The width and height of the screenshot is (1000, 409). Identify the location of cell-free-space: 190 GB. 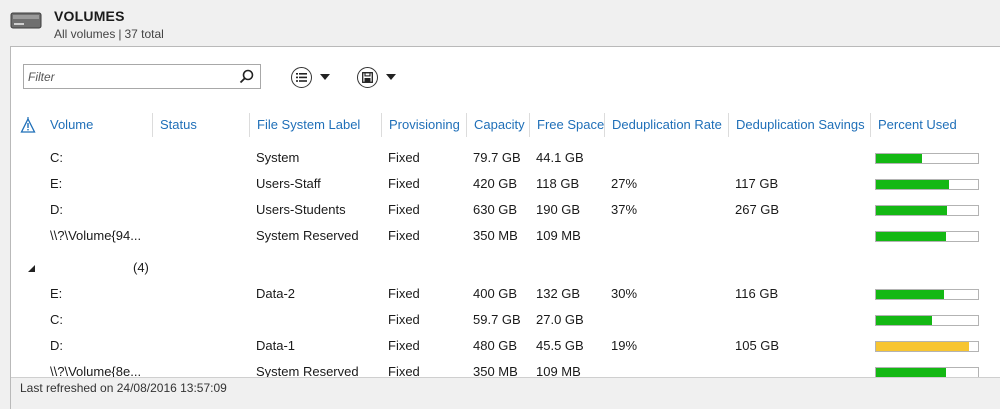
(558, 209).